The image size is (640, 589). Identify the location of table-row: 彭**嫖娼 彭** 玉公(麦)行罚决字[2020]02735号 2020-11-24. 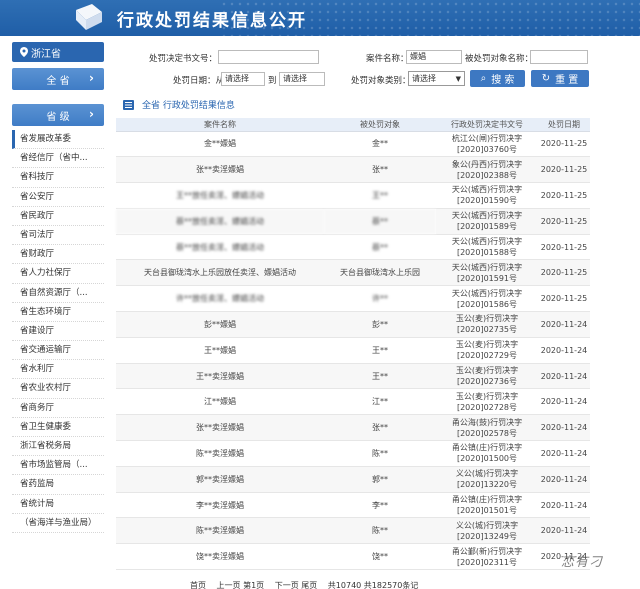
(353, 324).